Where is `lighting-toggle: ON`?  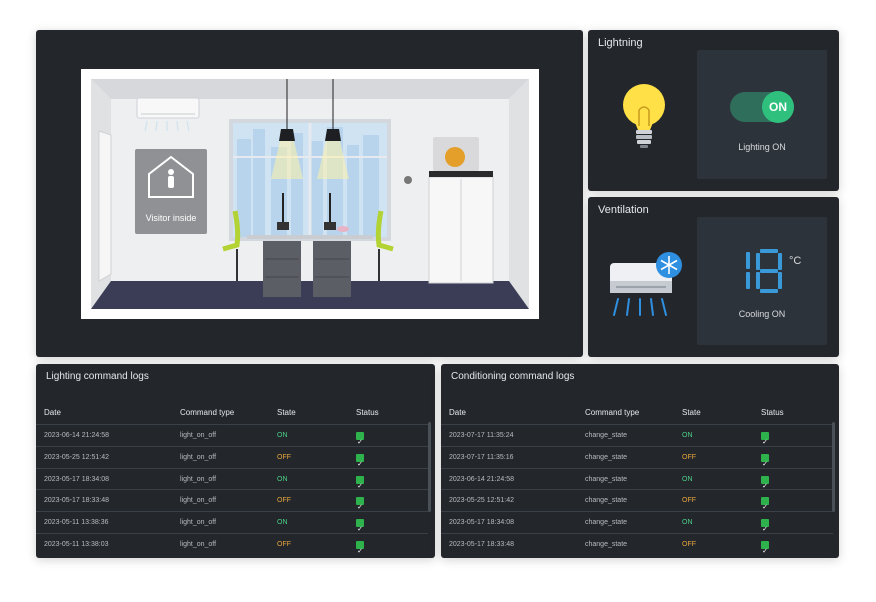 lighting-toggle: ON is located at coordinates (762, 107).